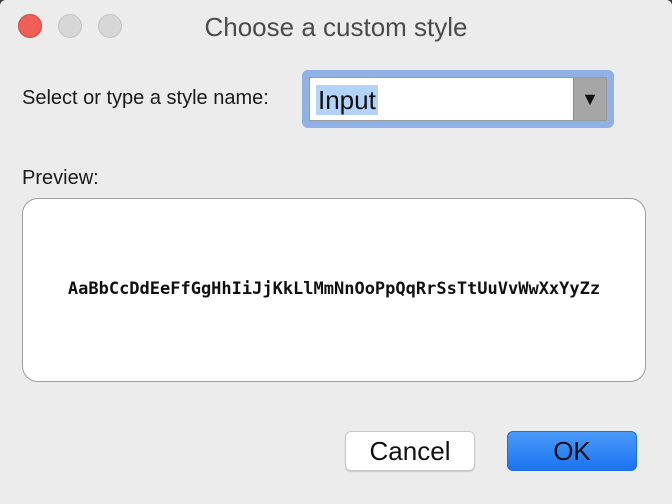 This screenshot has width=672, height=504. What do you see at coordinates (572, 451) in the screenshot?
I see `ok-button: OK` at bounding box center [572, 451].